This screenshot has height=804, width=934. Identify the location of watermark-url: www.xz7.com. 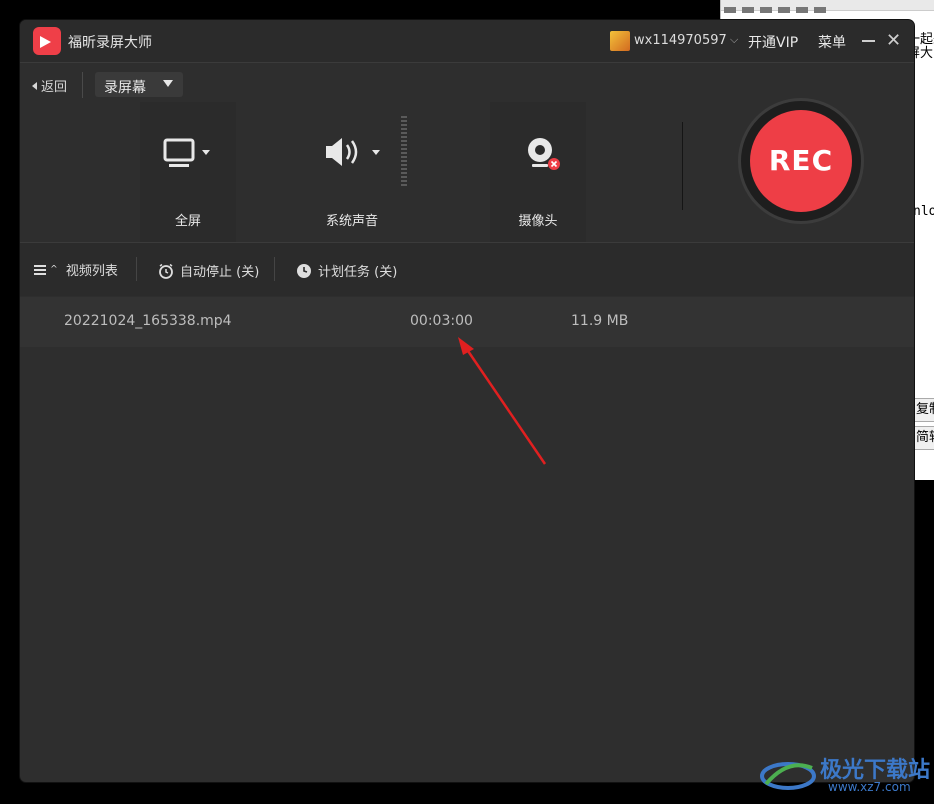
(869, 787).